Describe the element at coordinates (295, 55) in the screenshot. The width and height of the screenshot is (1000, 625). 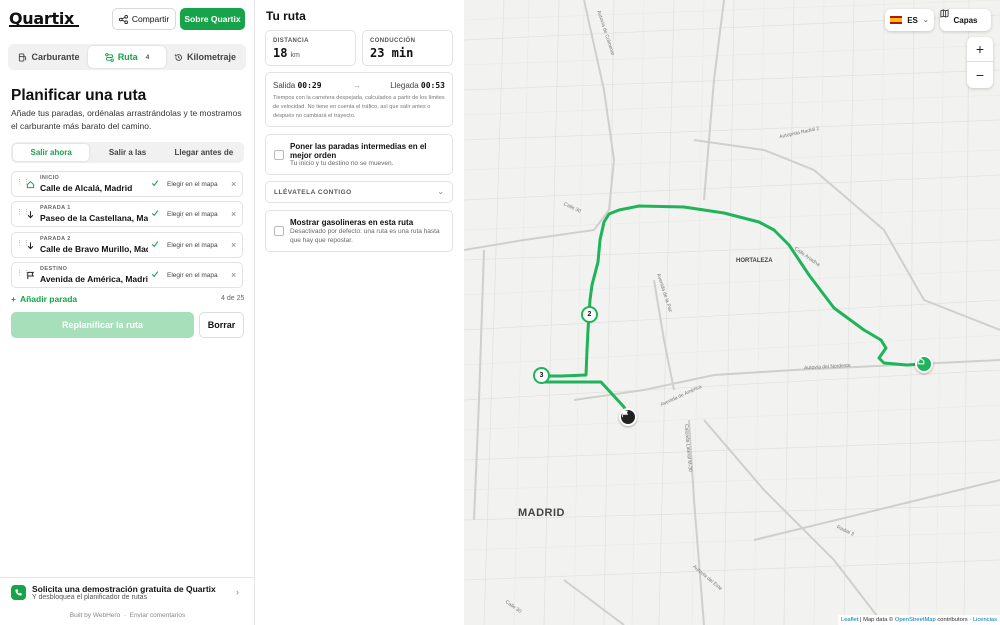
I see `distance-unit: km` at that location.